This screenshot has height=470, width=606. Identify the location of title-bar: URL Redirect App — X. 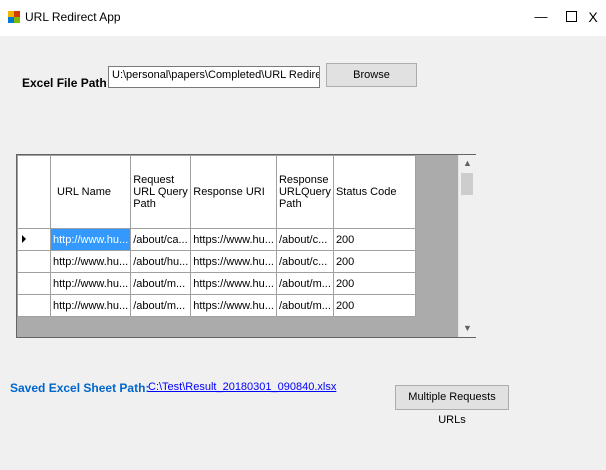
(303, 18).